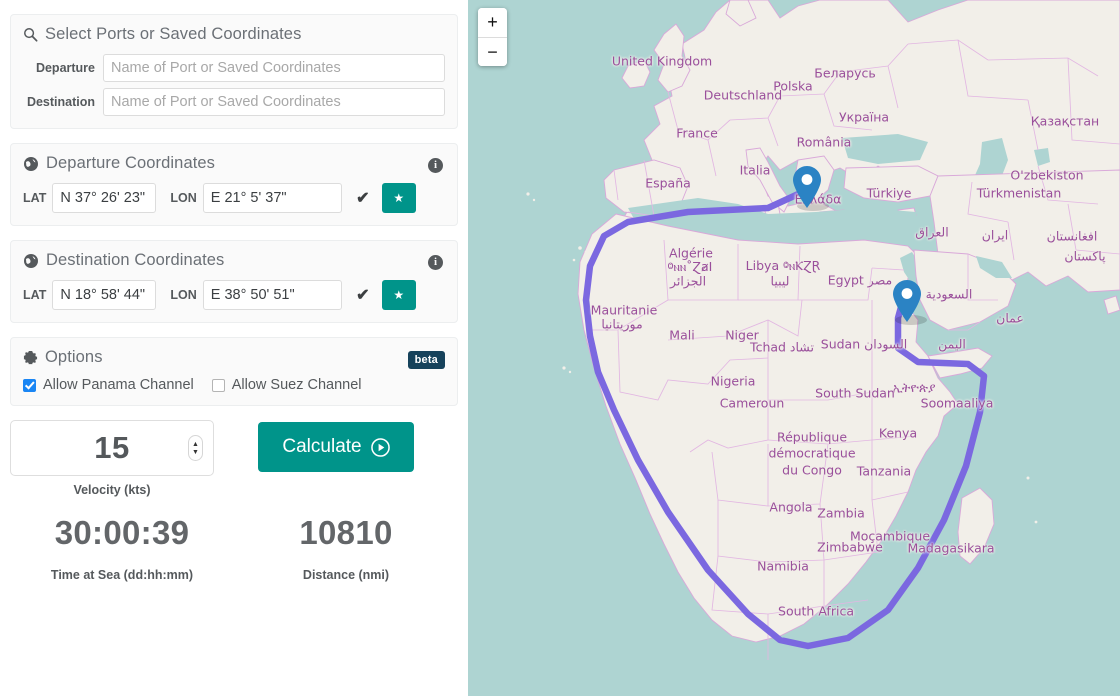 The width and height of the screenshot is (1120, 696). I want to click on destination-search-row: Destination, so click(234, 102).